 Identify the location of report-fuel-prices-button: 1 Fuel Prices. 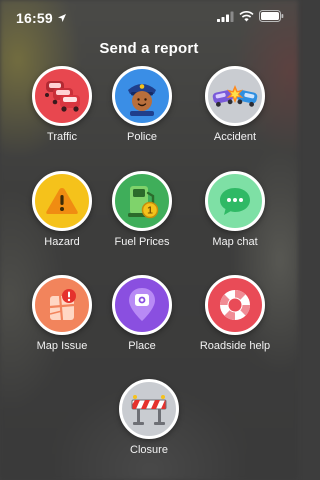
(142, 209).